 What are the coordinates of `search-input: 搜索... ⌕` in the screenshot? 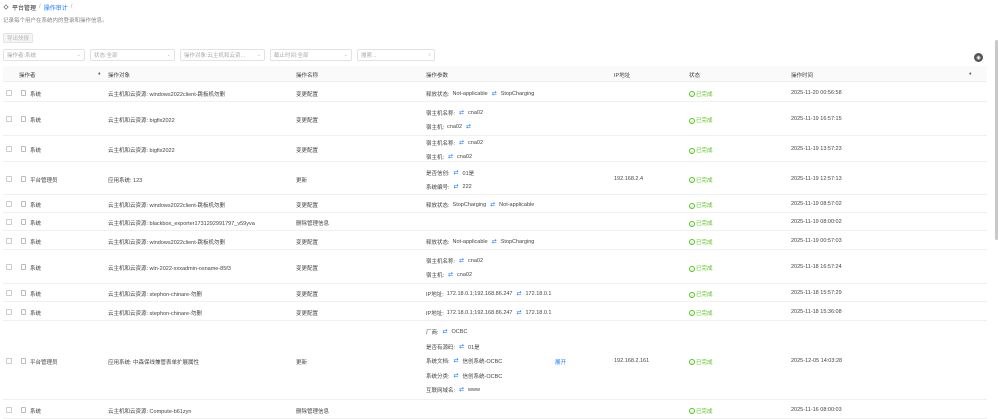 It's located at (396, 55).